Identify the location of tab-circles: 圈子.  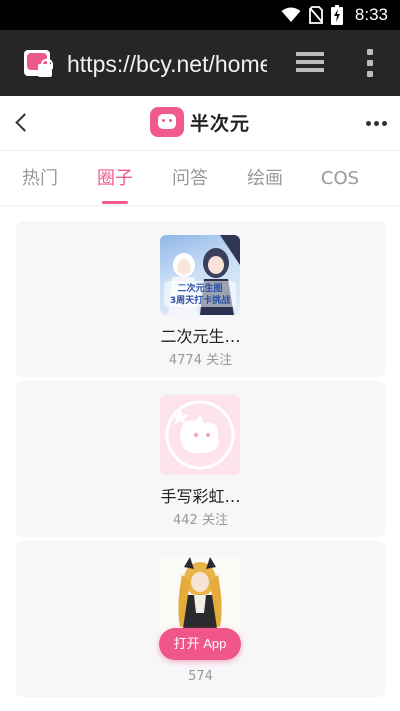
(115, 179).